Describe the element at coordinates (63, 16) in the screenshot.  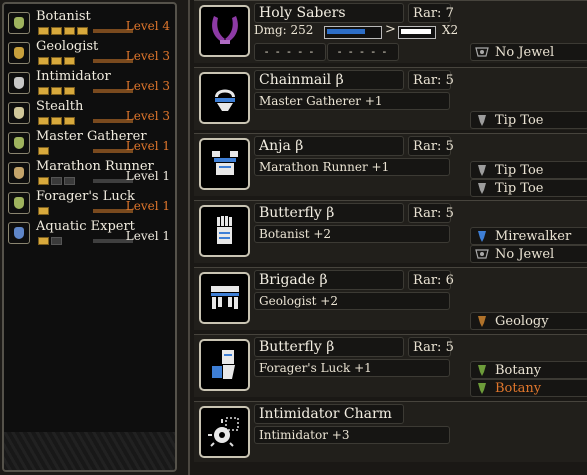
I see `skill-name: Botanist` at that location.